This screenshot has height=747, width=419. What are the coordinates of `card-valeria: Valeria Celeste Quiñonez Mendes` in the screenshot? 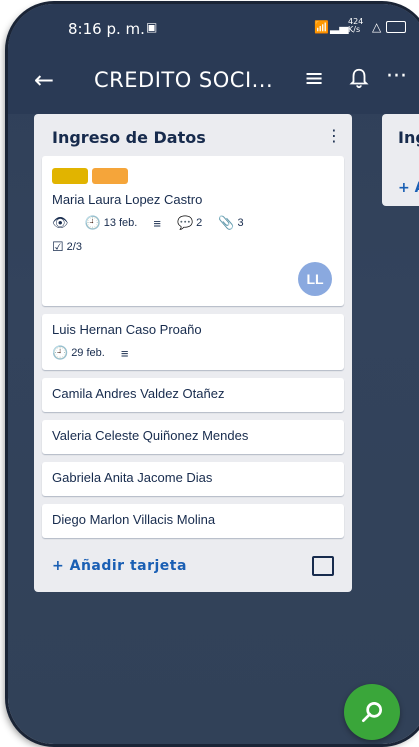 It's located at (193, 437).